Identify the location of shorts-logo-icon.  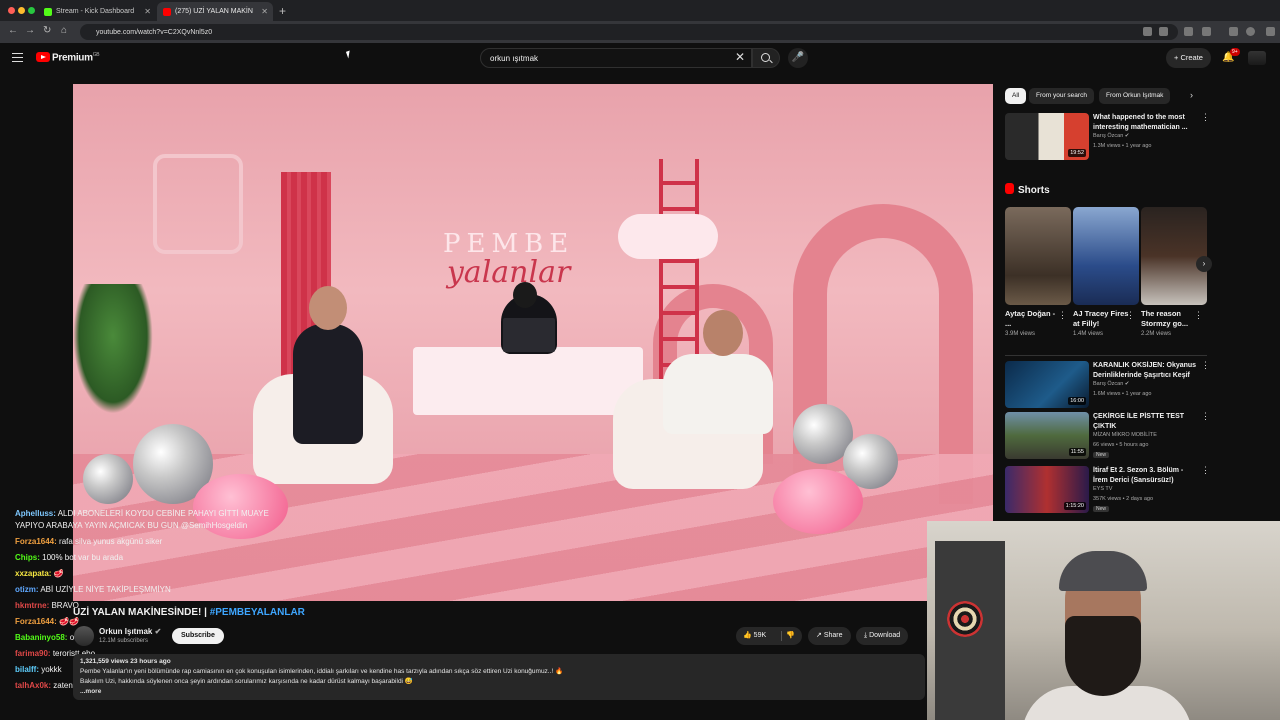
(1009, 188).